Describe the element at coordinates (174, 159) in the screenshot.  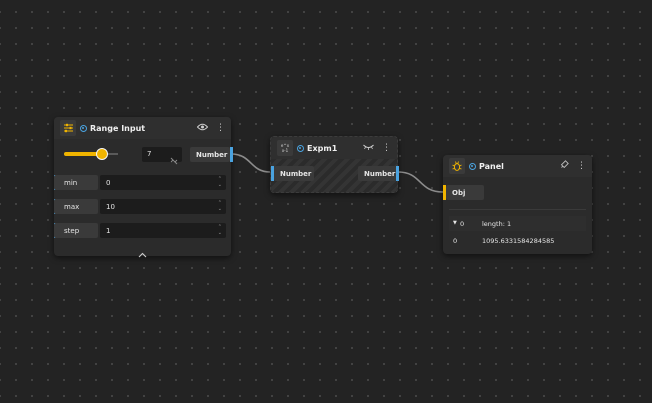
I see `unlink-icon` at that location.